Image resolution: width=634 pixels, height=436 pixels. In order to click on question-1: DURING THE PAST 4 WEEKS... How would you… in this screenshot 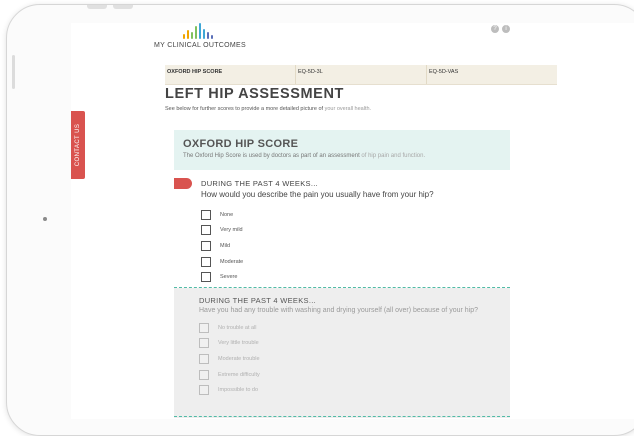, I will do `click(351, 232)`.